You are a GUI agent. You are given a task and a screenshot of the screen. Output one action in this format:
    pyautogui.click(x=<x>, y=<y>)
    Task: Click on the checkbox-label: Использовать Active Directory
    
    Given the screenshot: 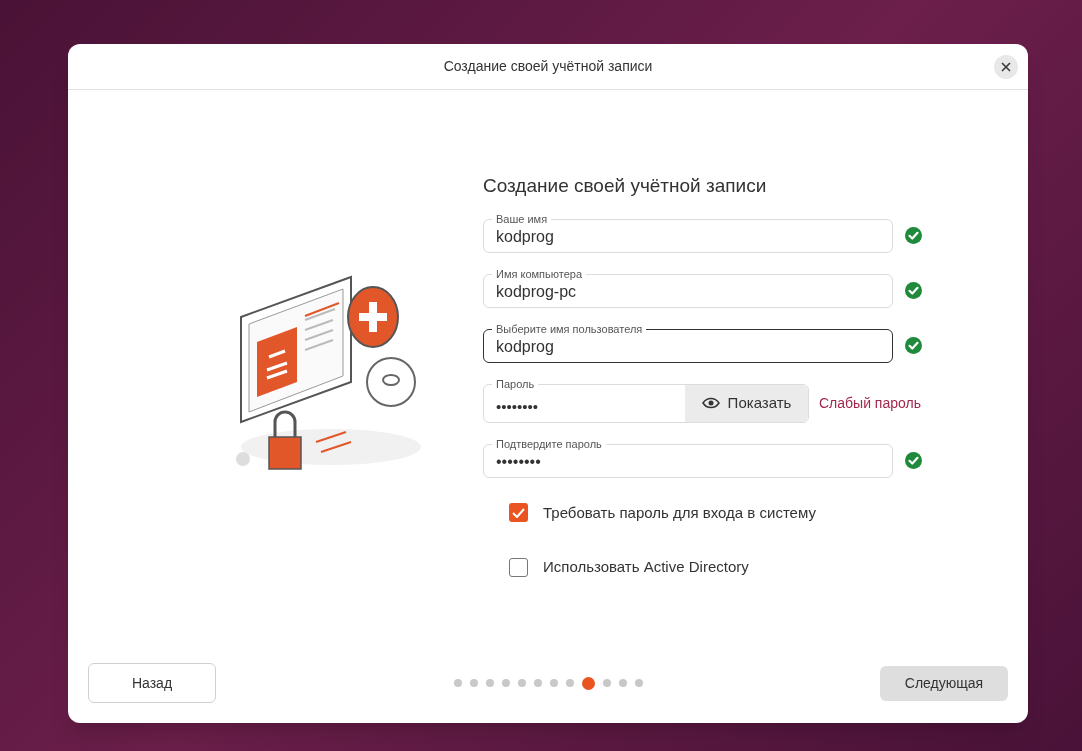 What is the action you would take?
    pyautogui.click(x=646, y=567)
    